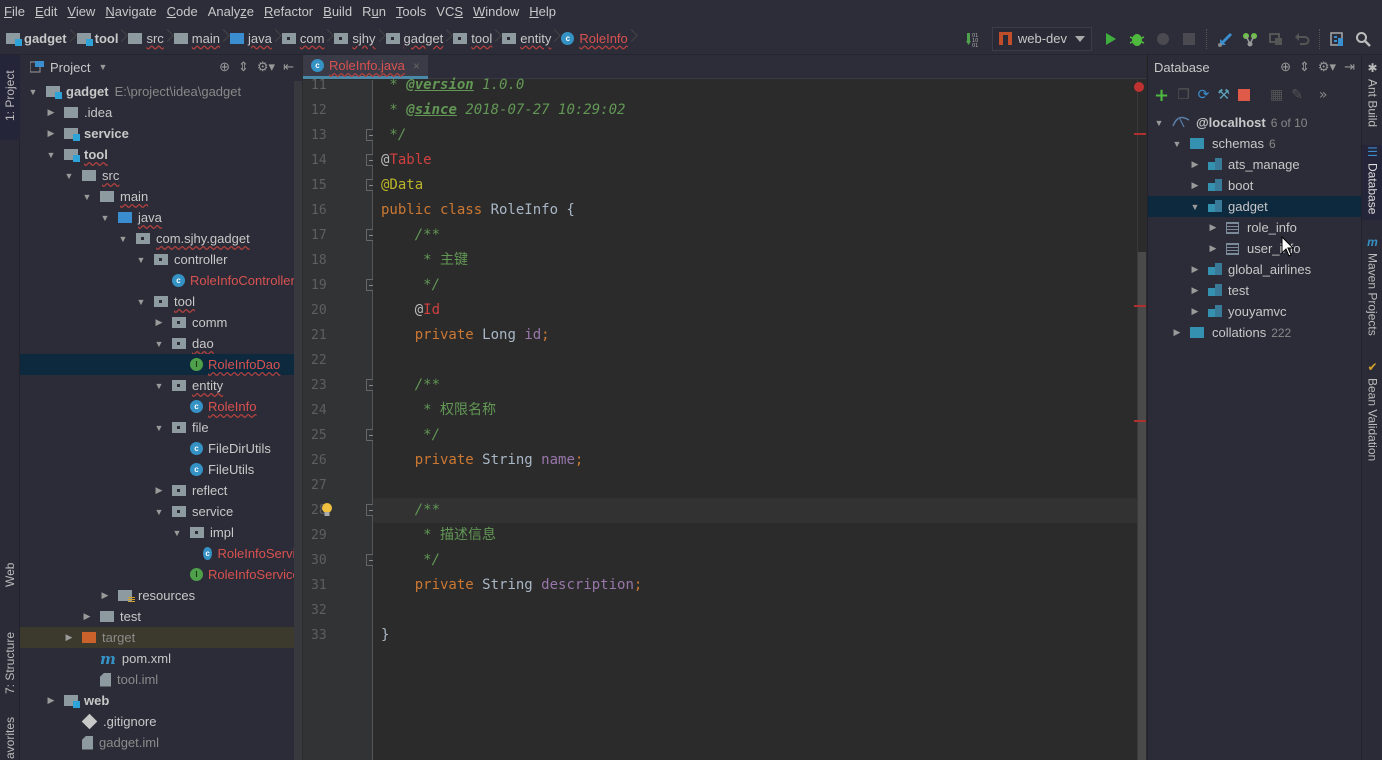 This screenshot has height=760, width=1382. I want to click on breadcrumb-item: src, so click(148, 38).